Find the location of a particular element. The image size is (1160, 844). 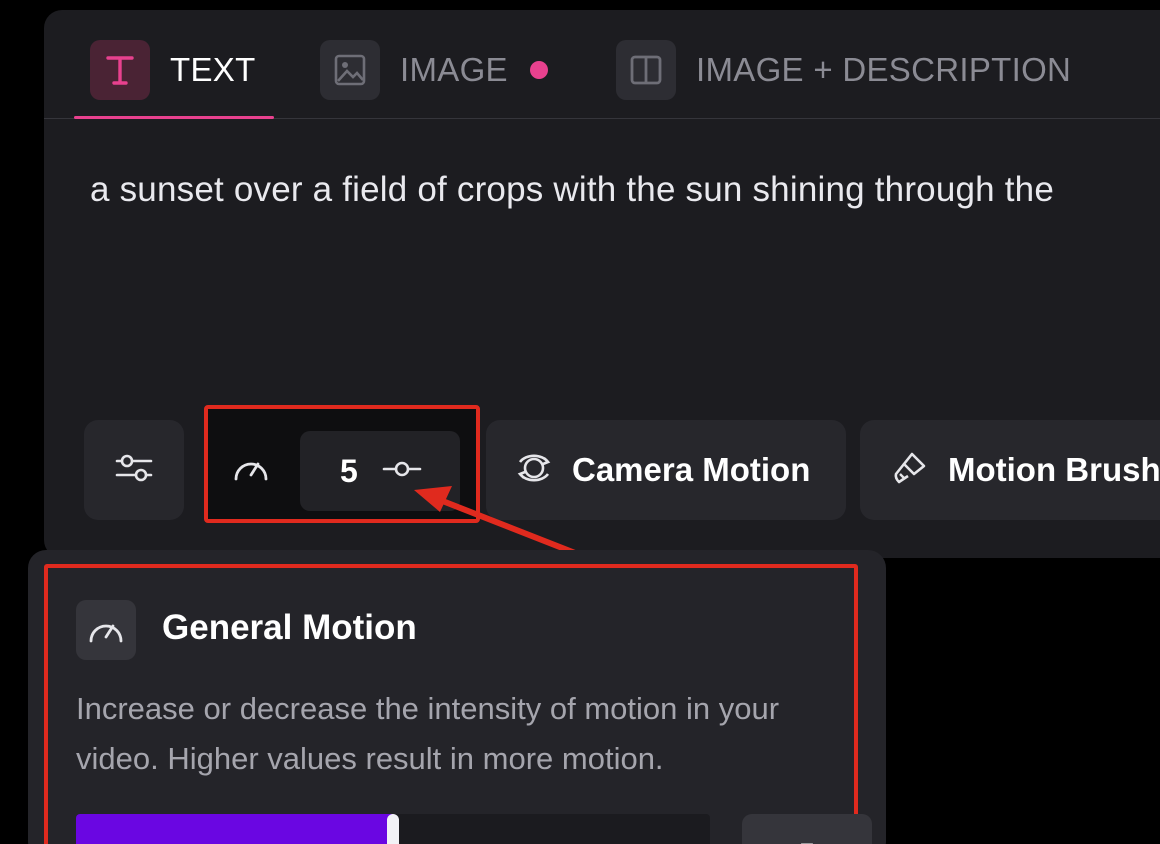

camera-motion-button: Camera Motion is located at coordinates (666, 470).